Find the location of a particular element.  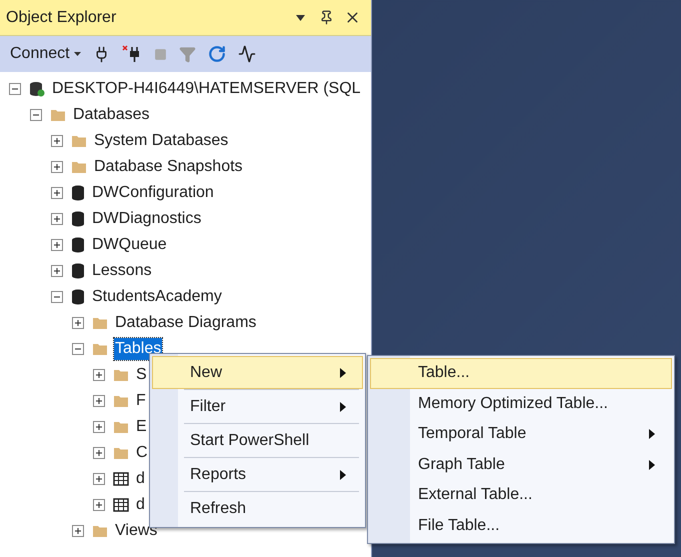

tree-item: DWConfiguration is located at coordinates (153, 193).